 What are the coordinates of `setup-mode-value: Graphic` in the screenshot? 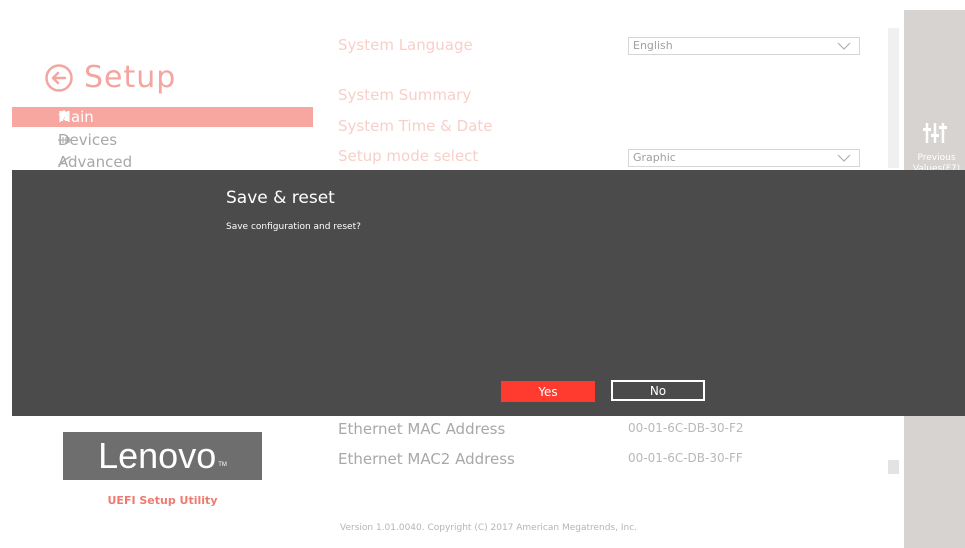 It's located at (654, 157).